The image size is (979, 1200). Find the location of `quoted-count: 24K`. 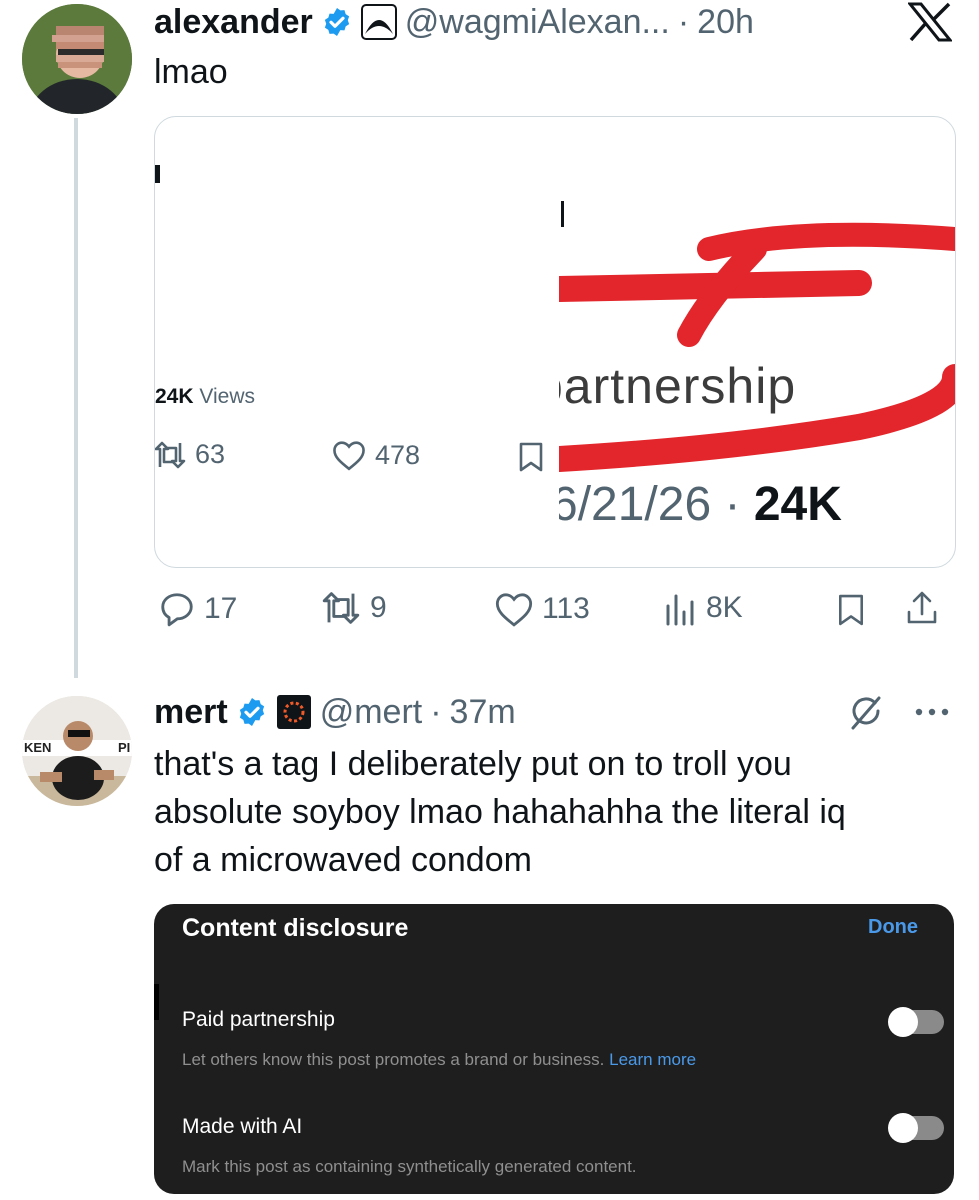

quoted-count: 24K is located at coordinates (797, 504).